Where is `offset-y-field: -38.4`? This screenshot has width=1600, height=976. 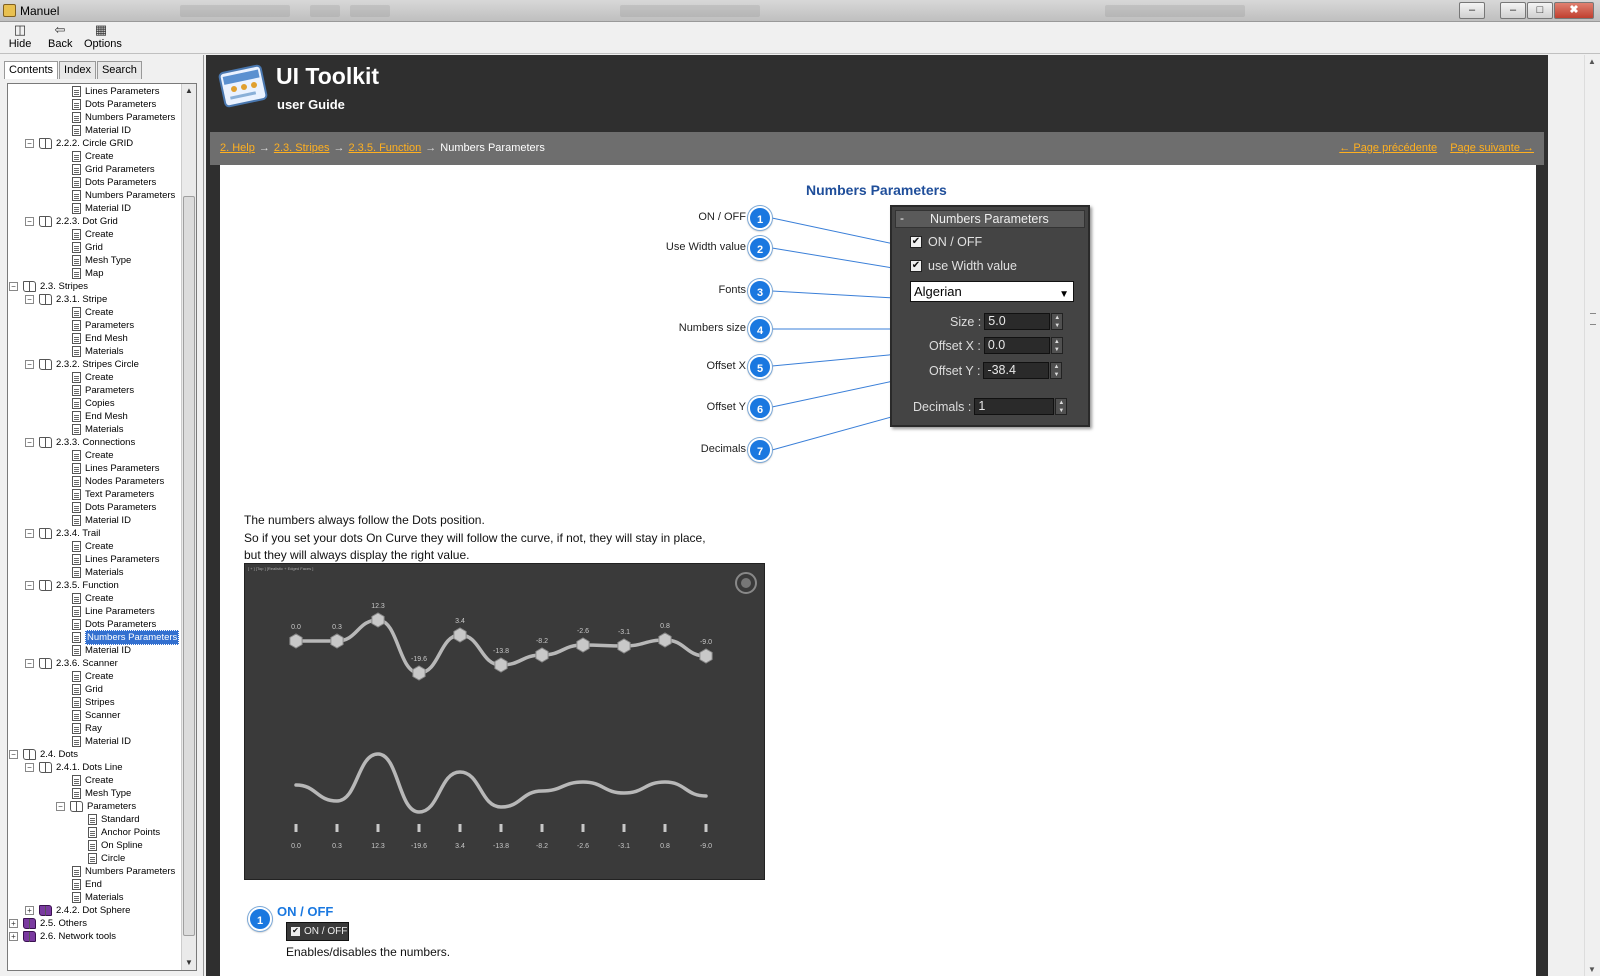 offset-y-field: -38.4 is located at coordinates (1016, 370).